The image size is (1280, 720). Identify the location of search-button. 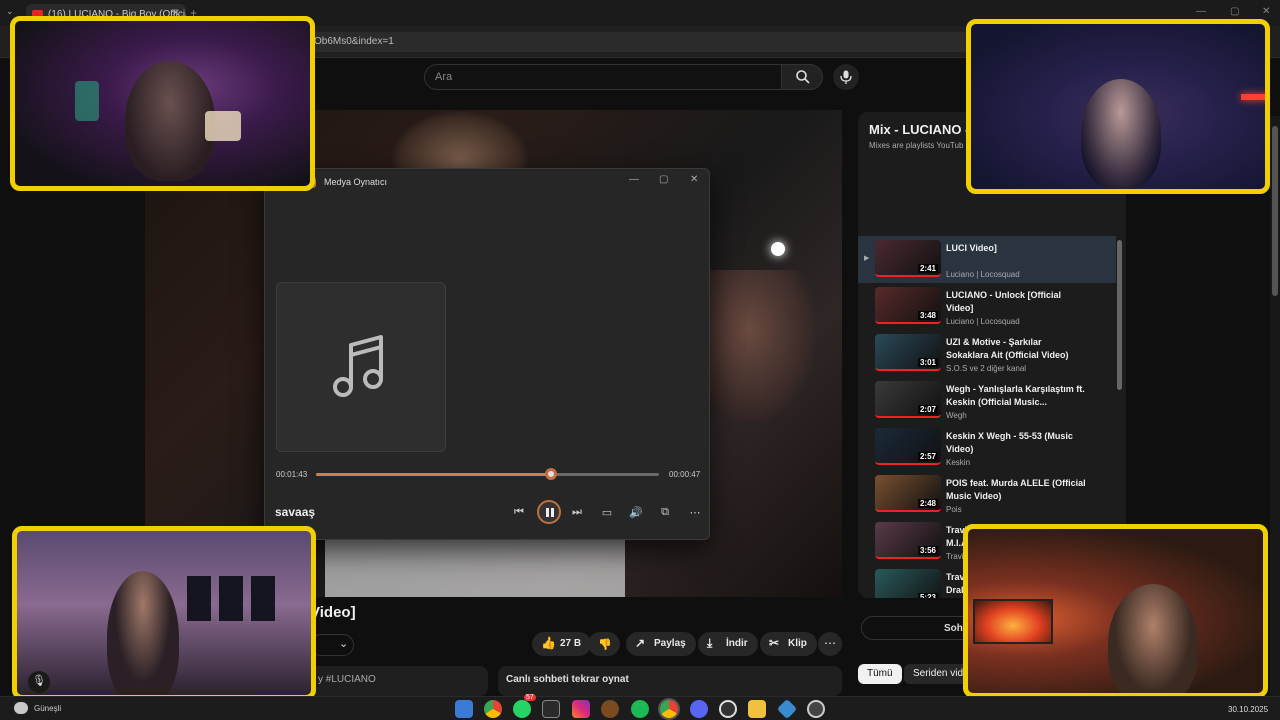
(802, 77).